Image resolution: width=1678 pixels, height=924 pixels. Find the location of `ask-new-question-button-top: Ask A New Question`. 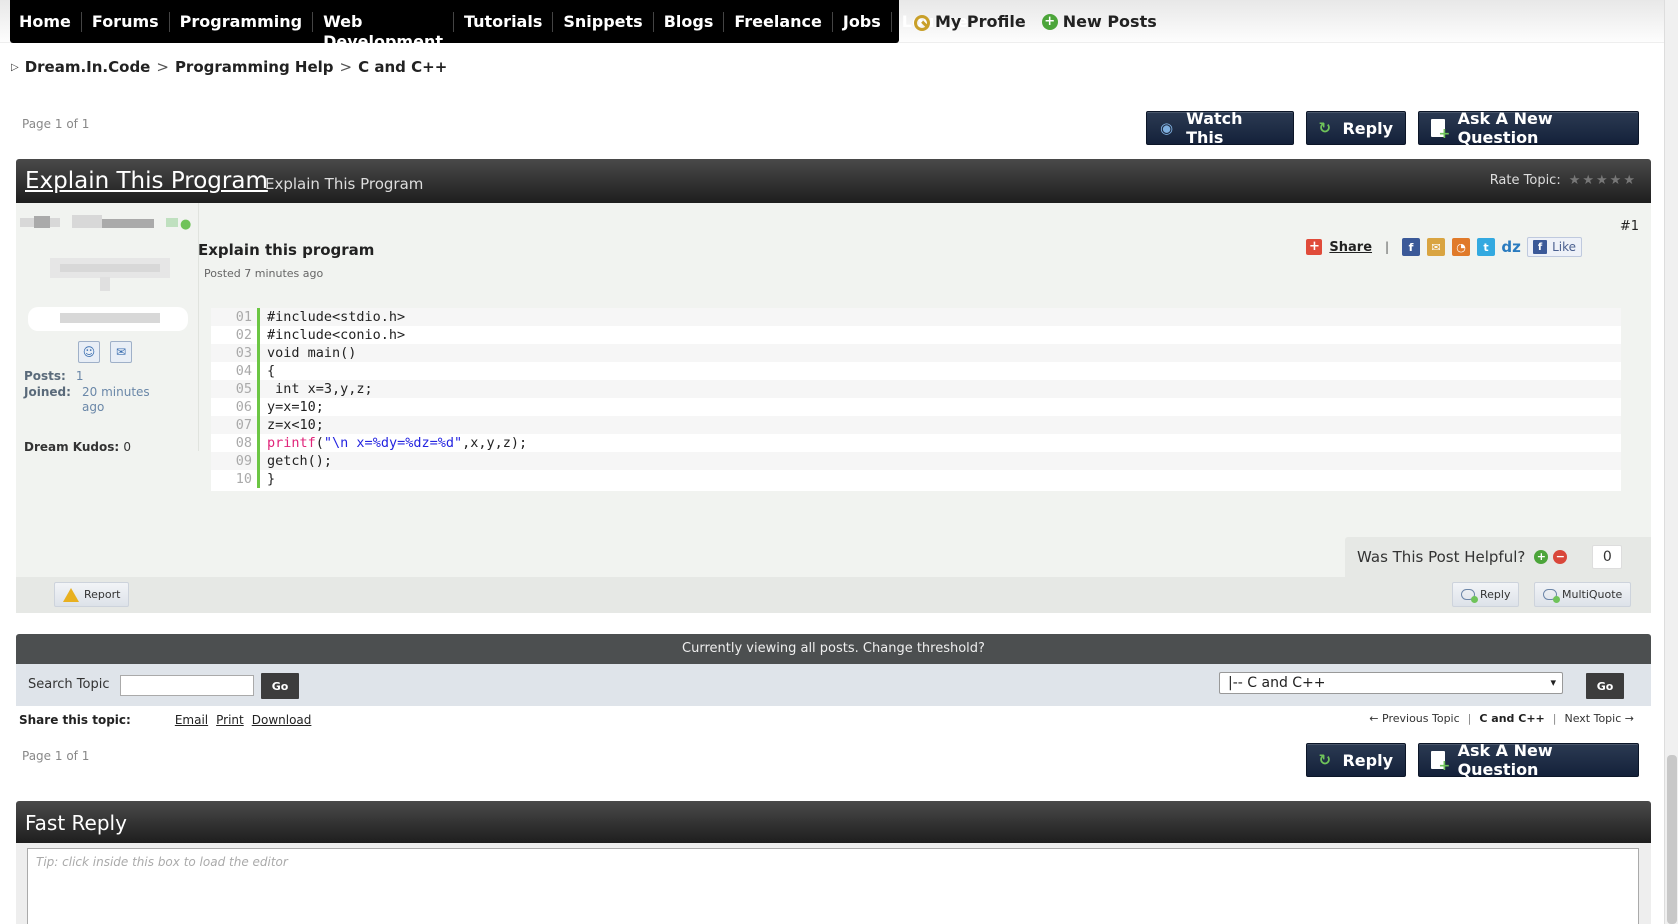

ask-new-question-button-top: Ask A New Question is located at coordinates (1528, 128).